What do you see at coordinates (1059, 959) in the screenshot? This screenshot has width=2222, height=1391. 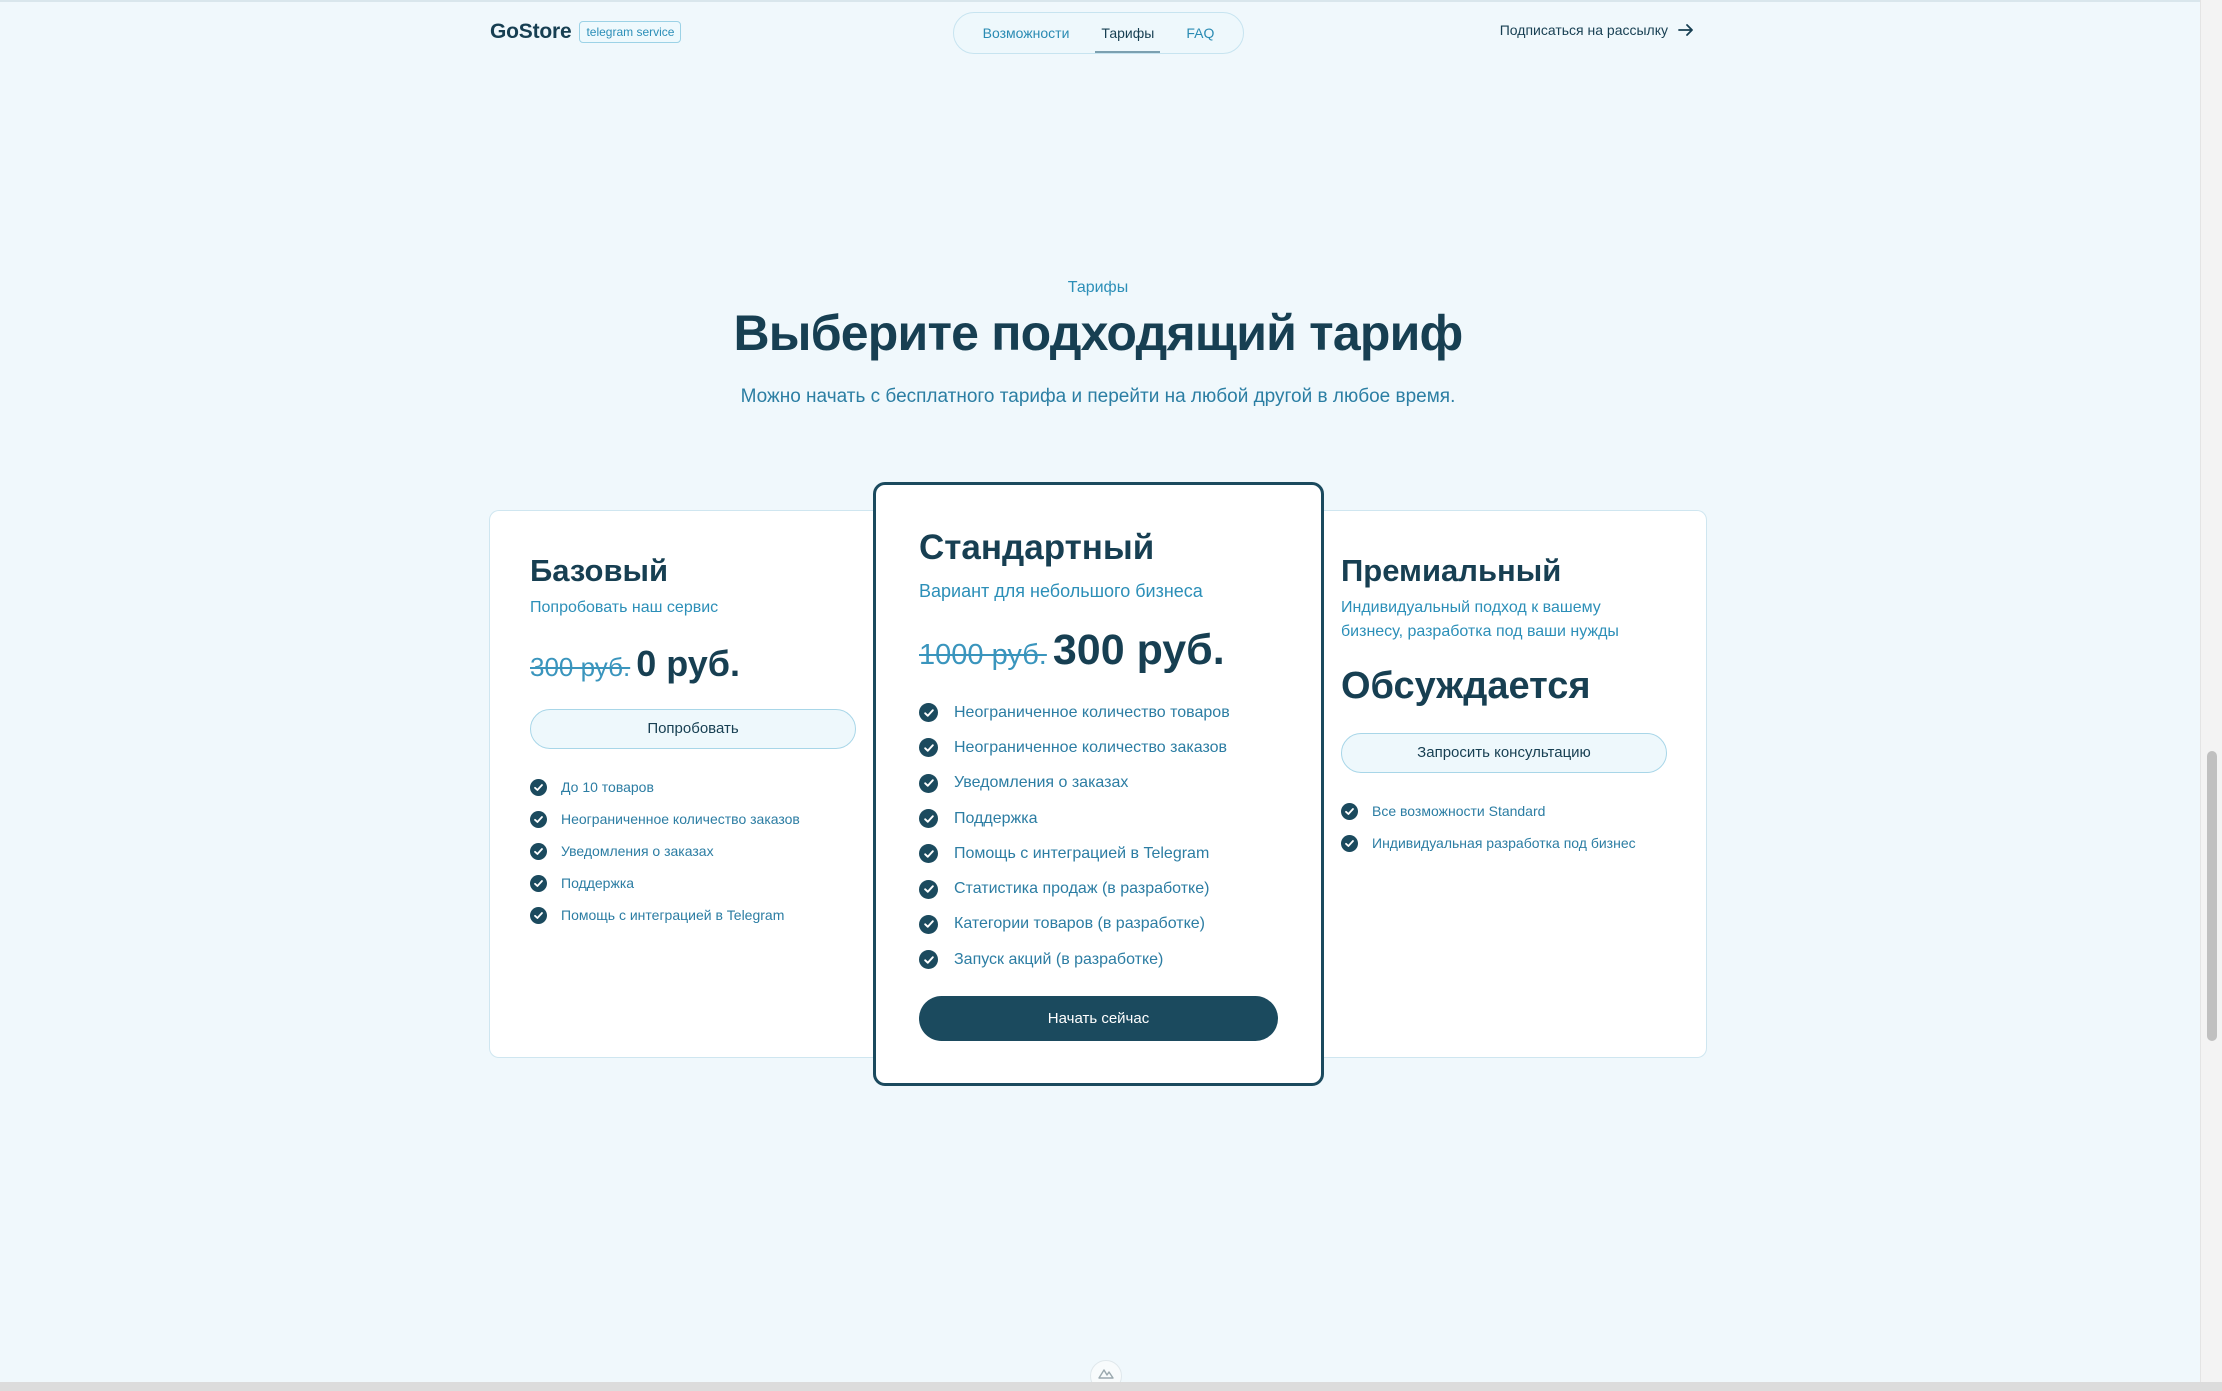 I see `feature-label: Запуск акций (в разработке)` at bounding box center [1059, 959].